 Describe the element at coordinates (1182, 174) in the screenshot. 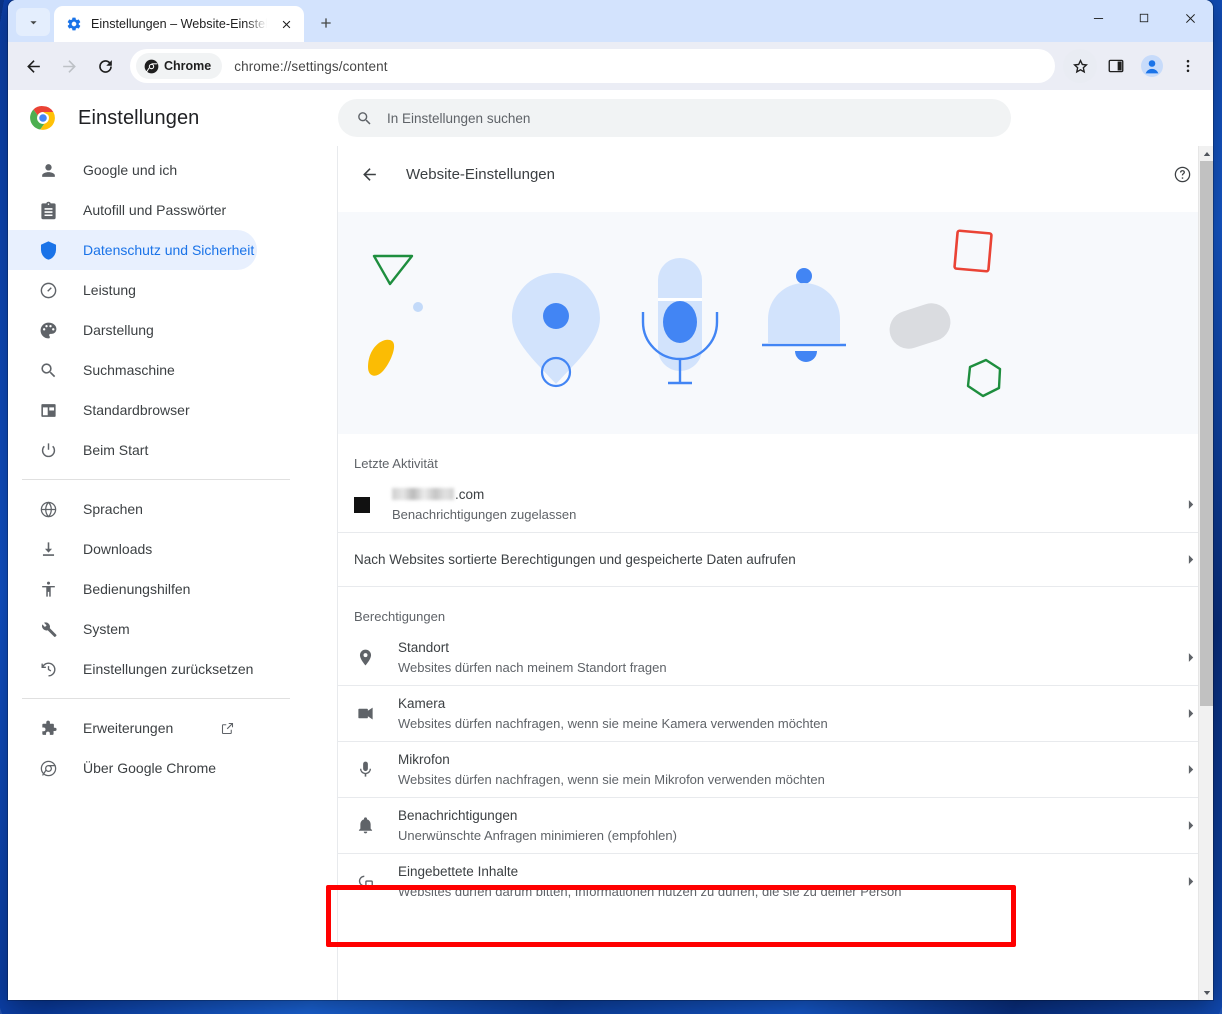

I see `help-icon` at that location.